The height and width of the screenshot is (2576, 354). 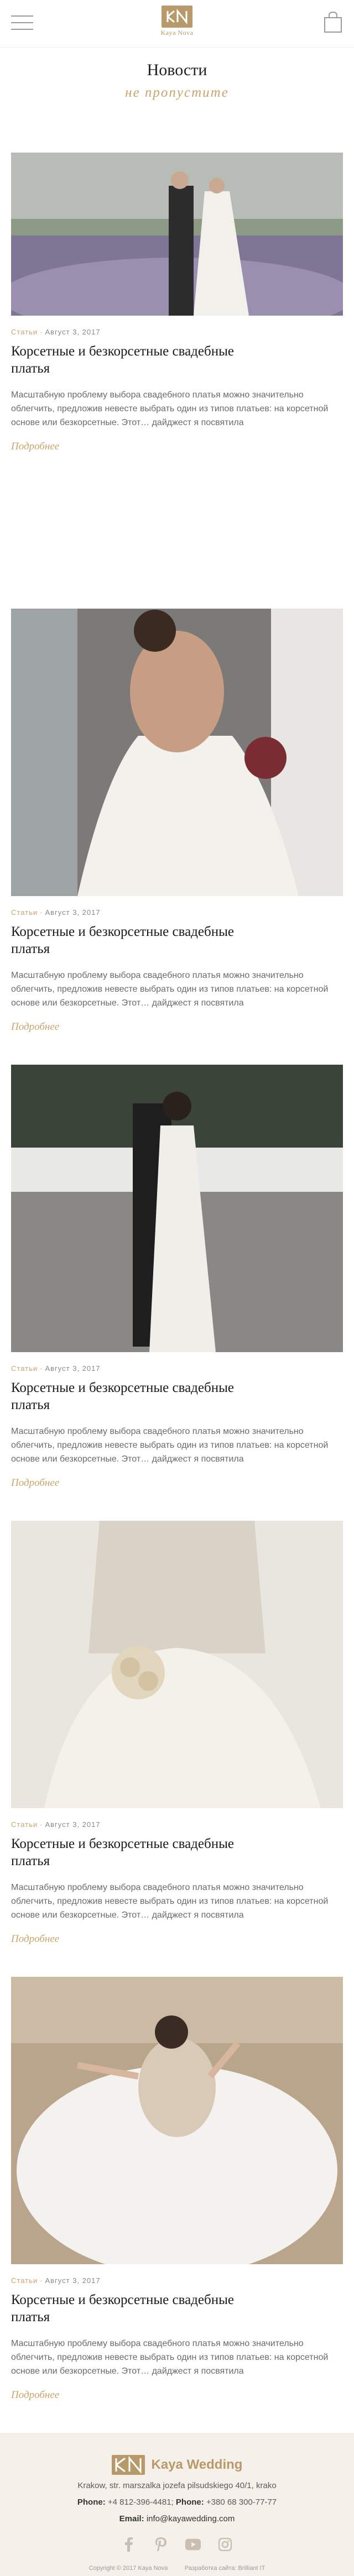 I want to click on phone-number: +380 68 300-77-77, so click(x=241, y=2502).